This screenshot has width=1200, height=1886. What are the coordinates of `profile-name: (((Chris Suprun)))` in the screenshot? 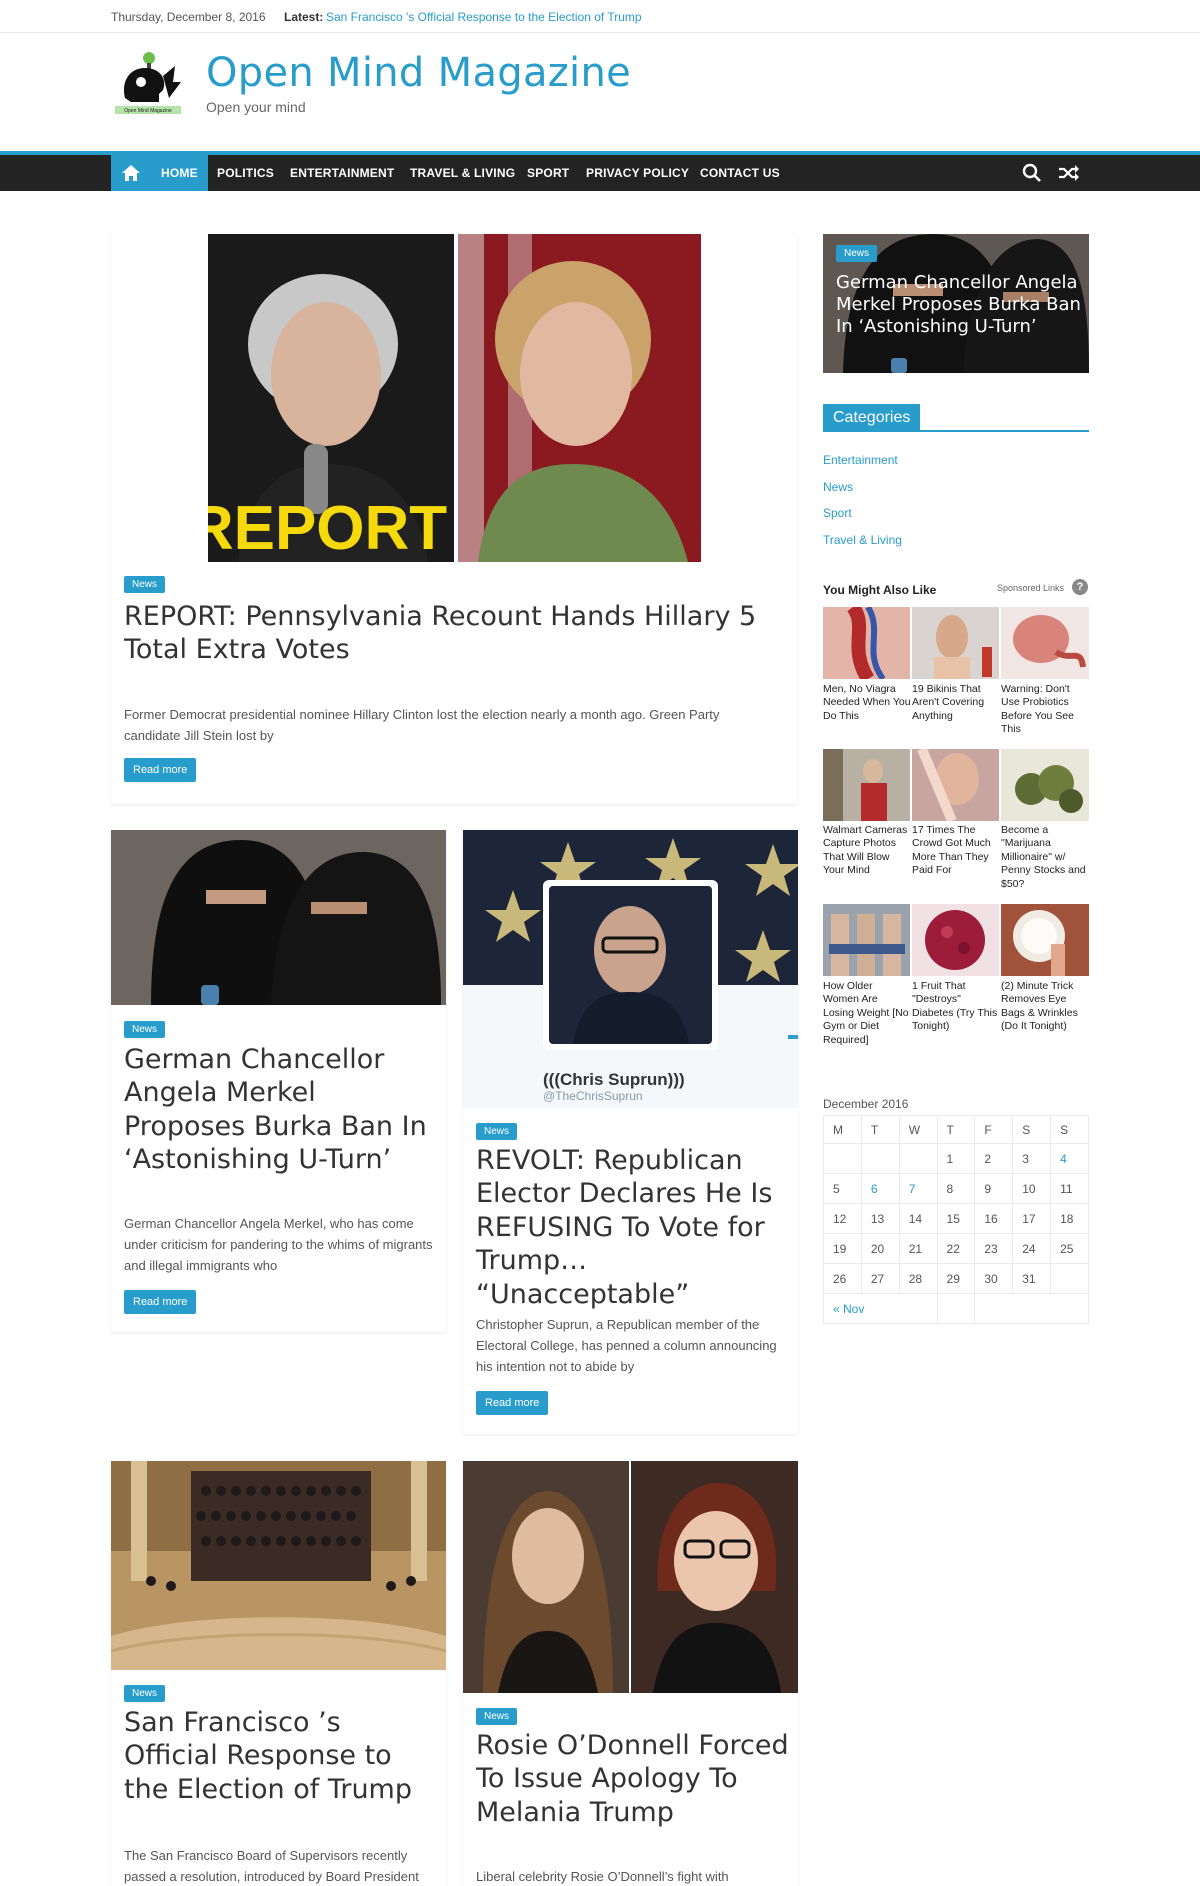 It's located at (614, 1079).